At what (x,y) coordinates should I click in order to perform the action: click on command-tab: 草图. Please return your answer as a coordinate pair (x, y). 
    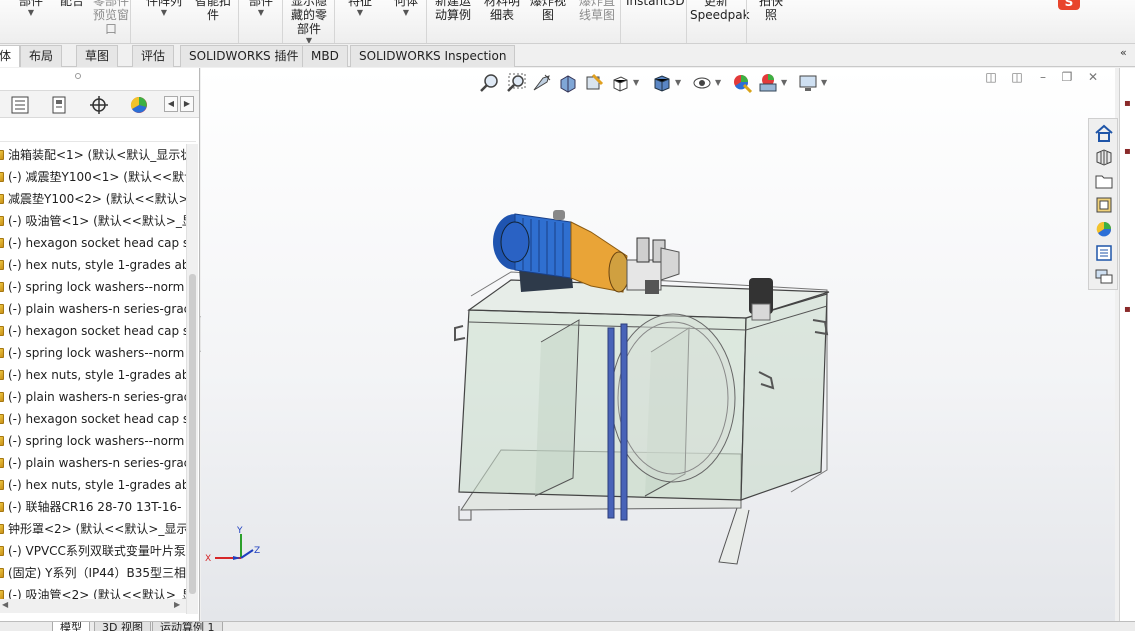
    Looking at the image, I should click on (97, 56).